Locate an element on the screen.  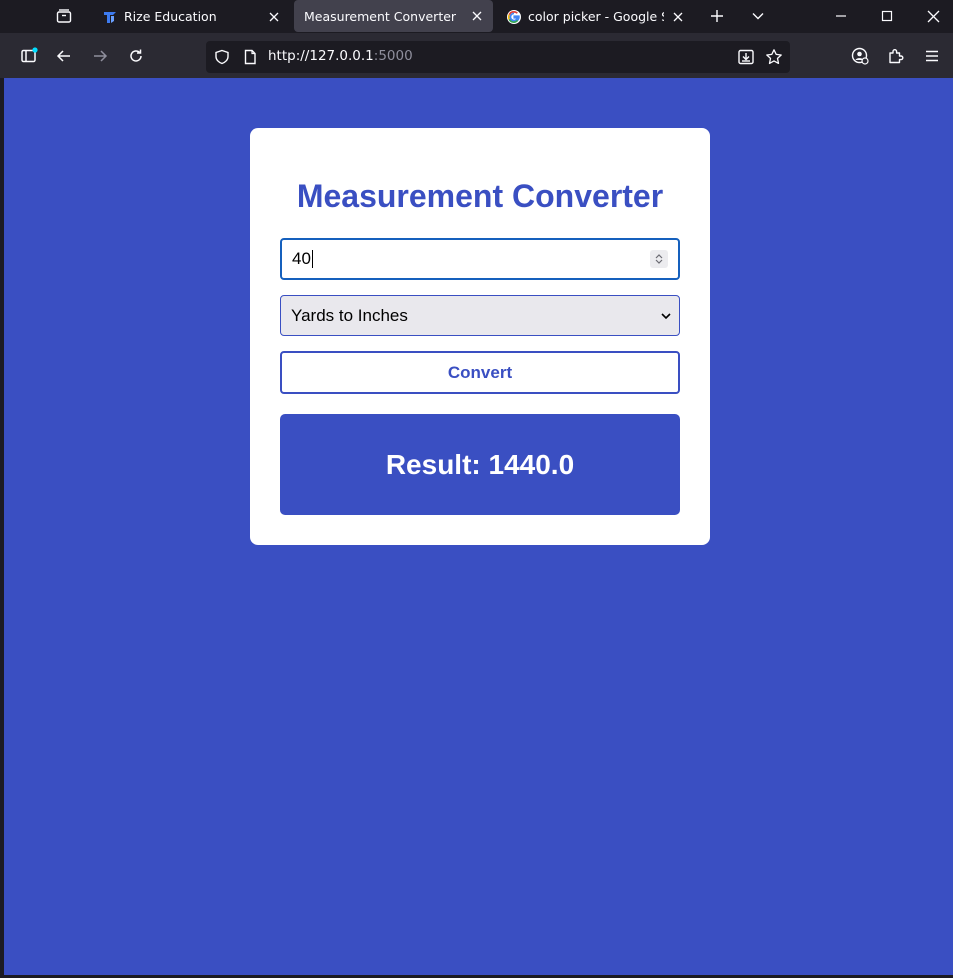
puzzle-piece-icon is located at coordinates (896, 56).